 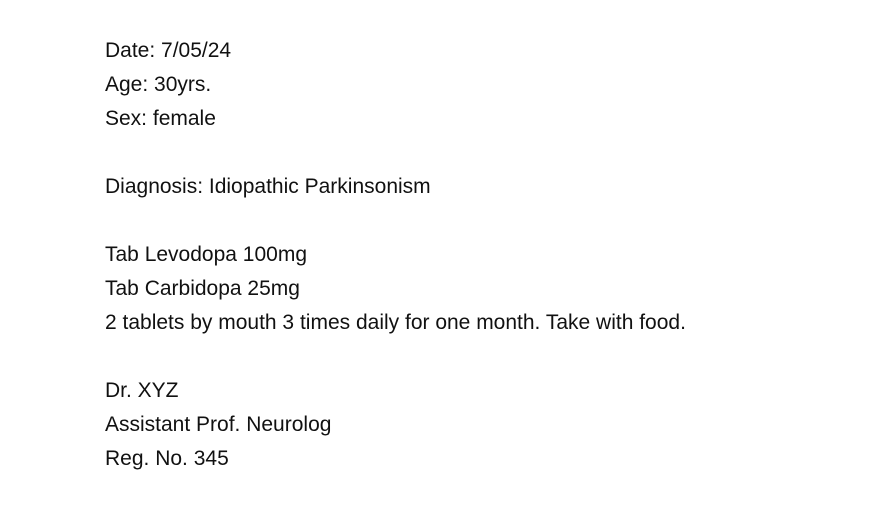 What do you see at coordinates (206, 254) in the screenshot?
I see `medication-item: Tab Levodopa 100mg` at bounding box center [206, 254].